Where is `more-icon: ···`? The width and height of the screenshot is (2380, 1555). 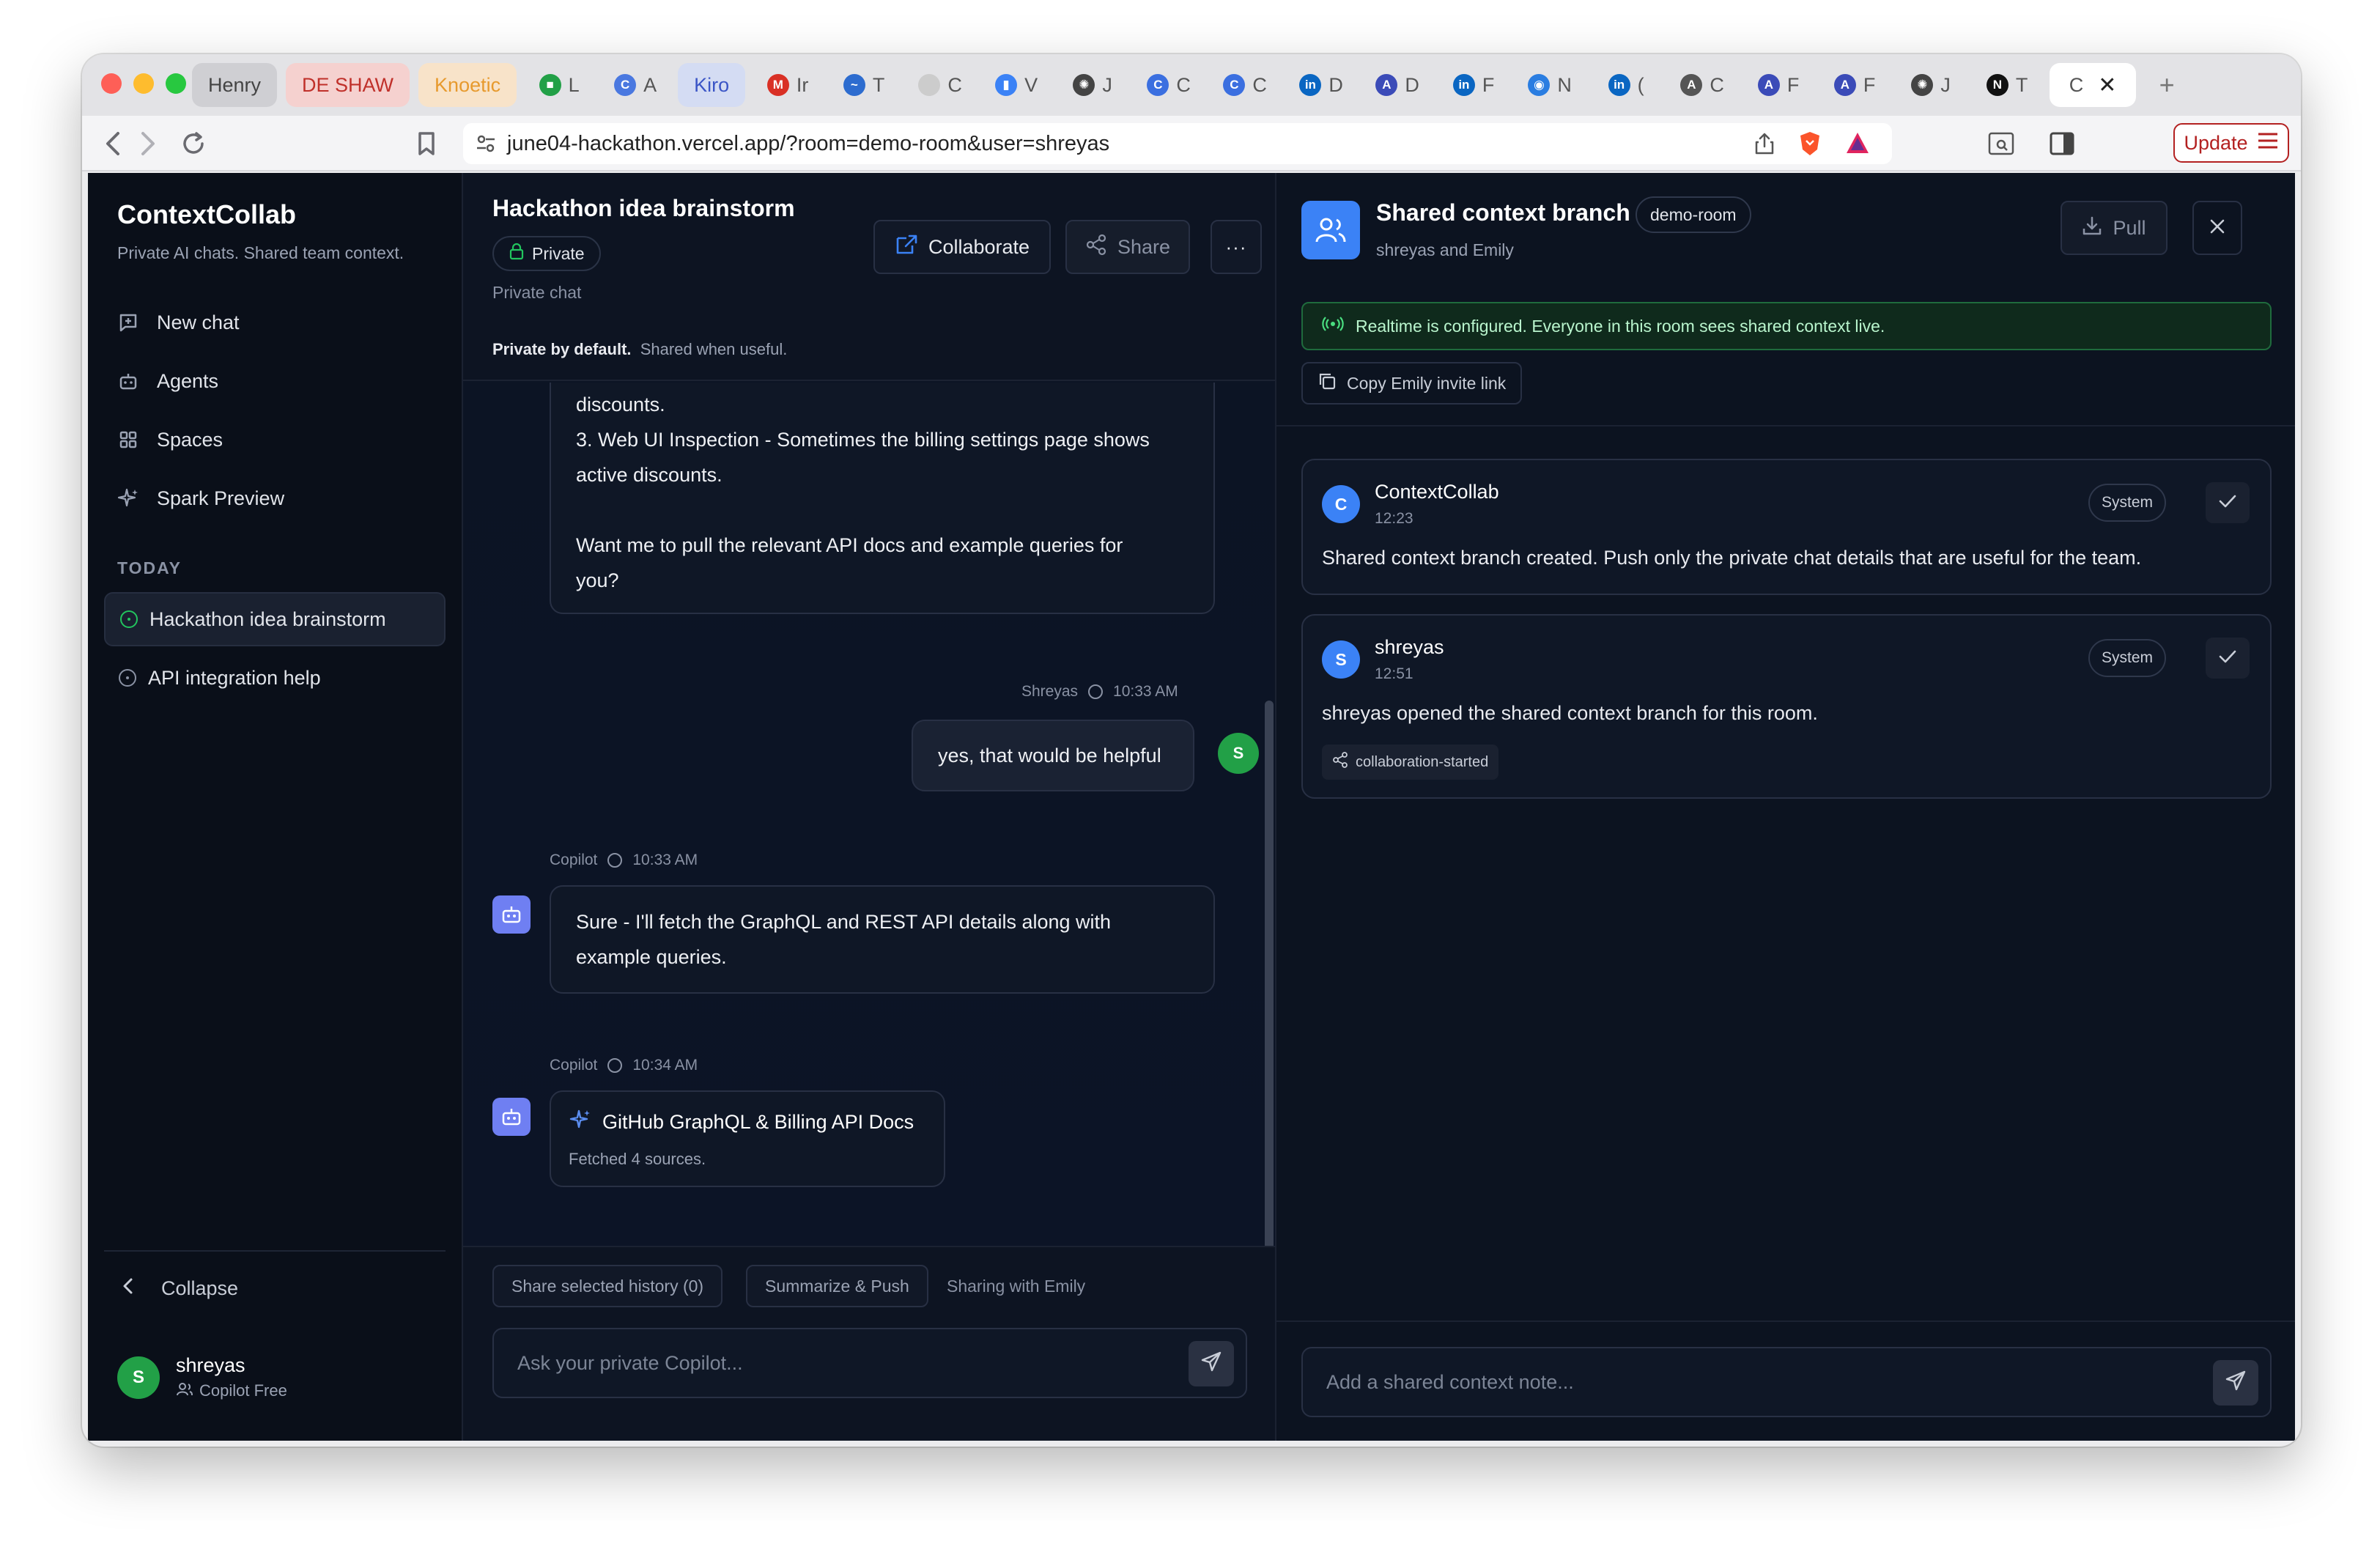
more-icon: ··· is located at coordinates (1236, 246).